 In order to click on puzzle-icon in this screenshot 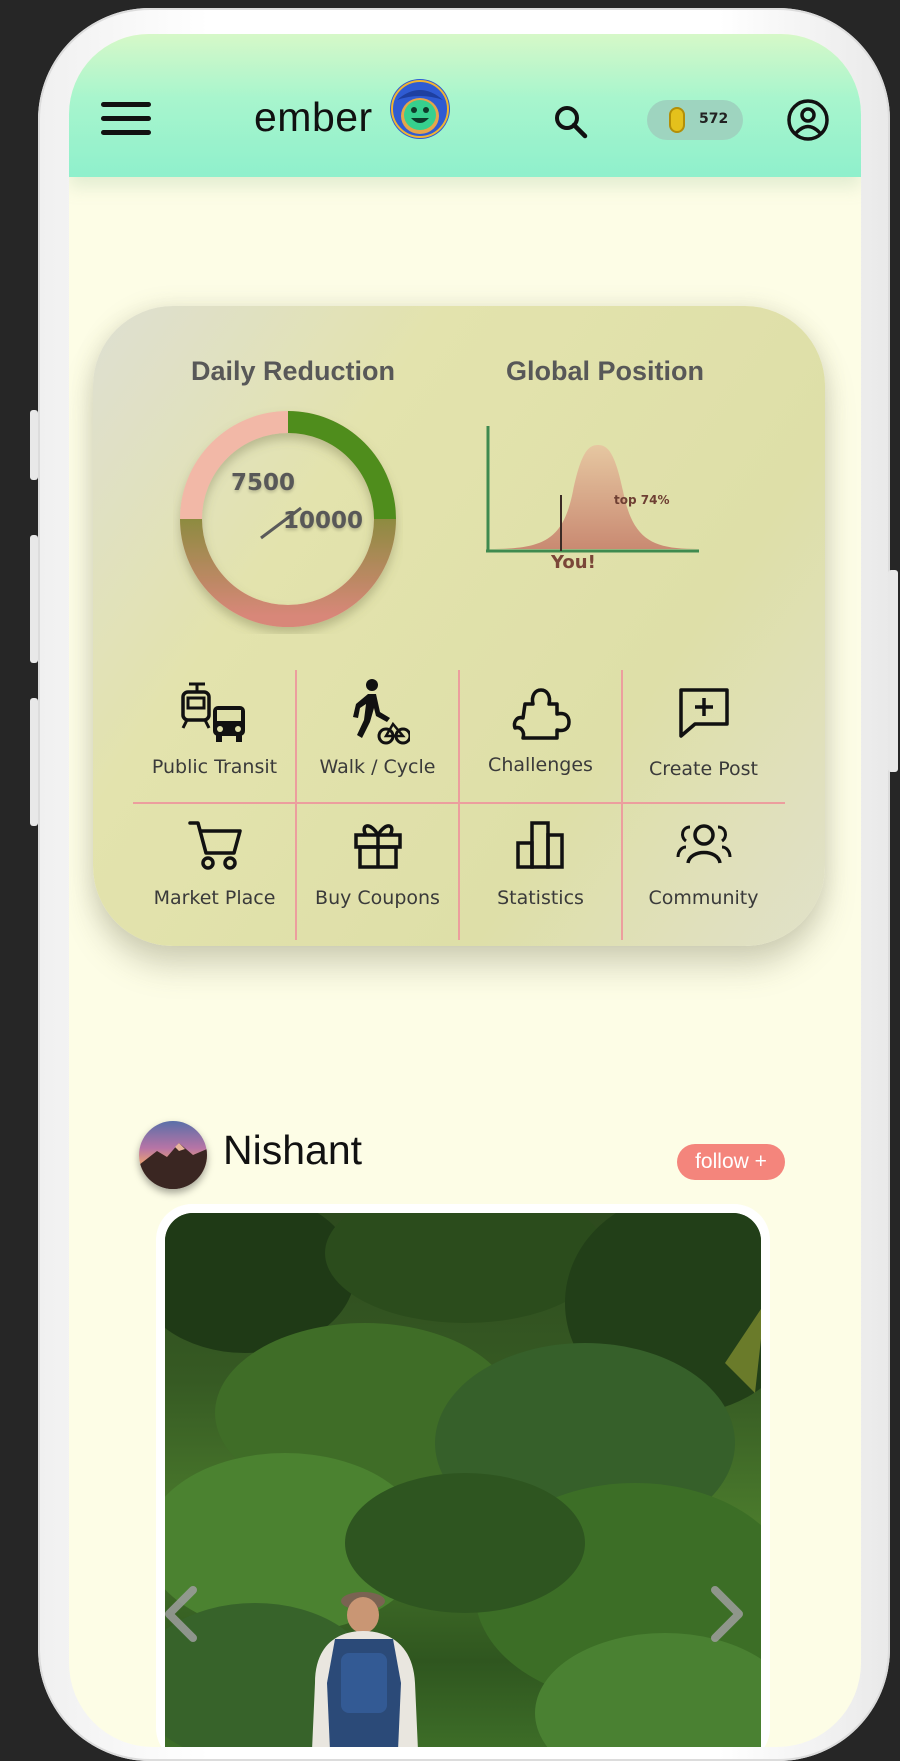, I will do `click(541, 714)`.